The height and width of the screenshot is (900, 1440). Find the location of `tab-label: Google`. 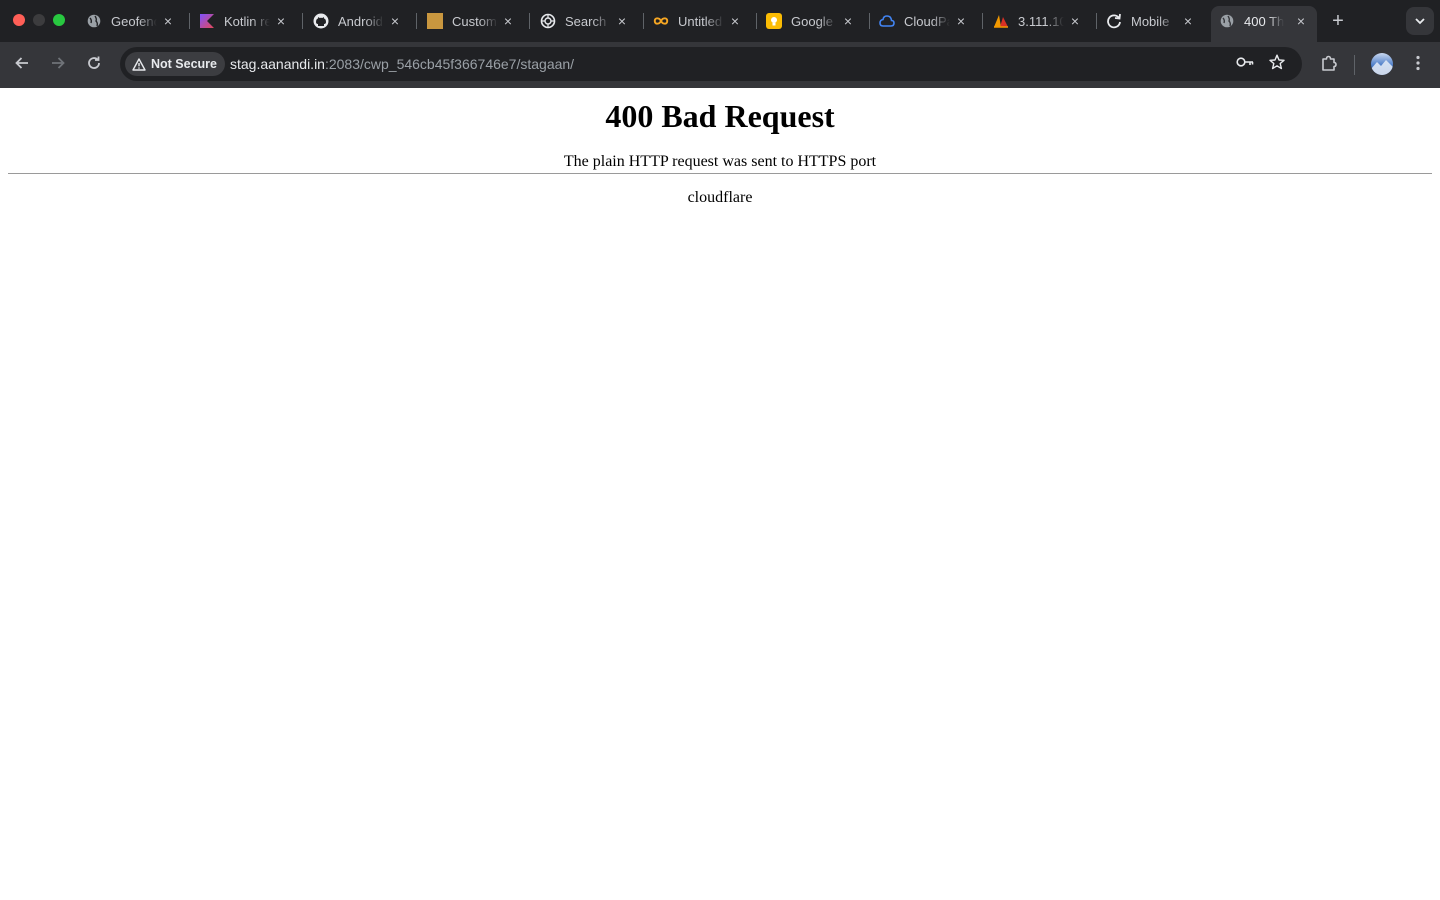

tab-label: Google is located at coordinates (812, 21).